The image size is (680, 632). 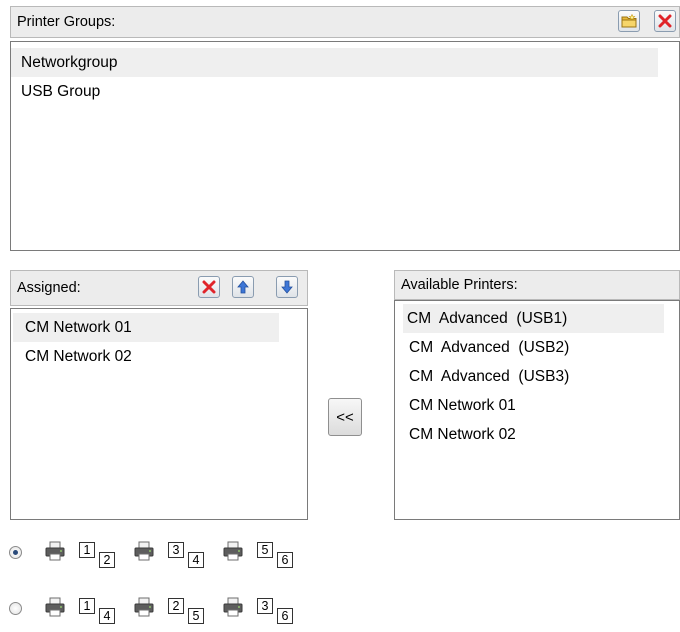 I want to click on list-item: CM Advanced (USB2), so click(x=537, y=347).